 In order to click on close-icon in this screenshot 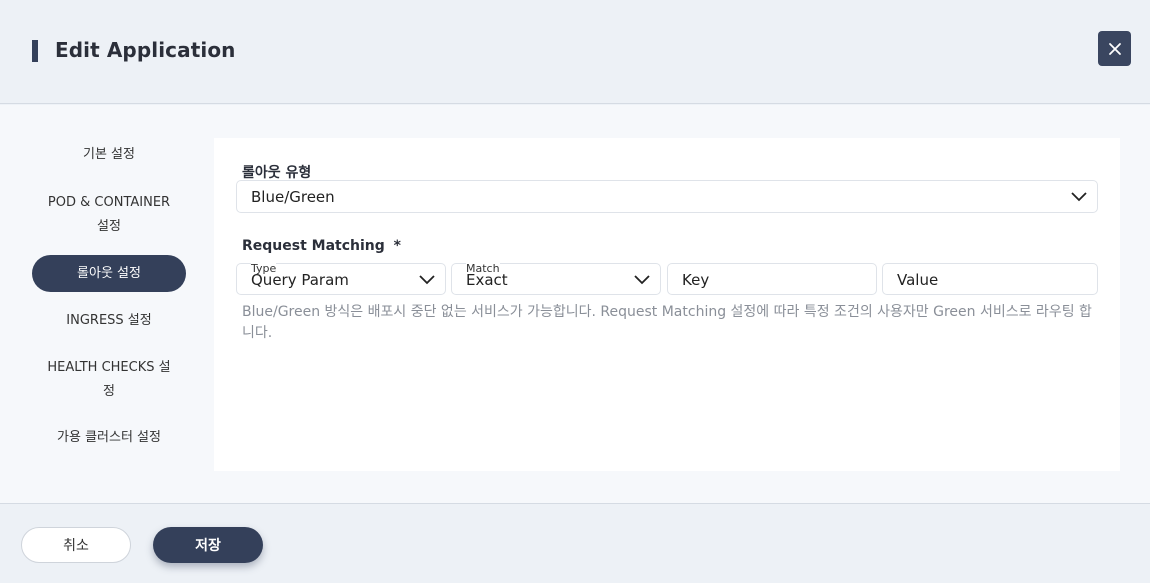, I will do `click(1114, 48)`.